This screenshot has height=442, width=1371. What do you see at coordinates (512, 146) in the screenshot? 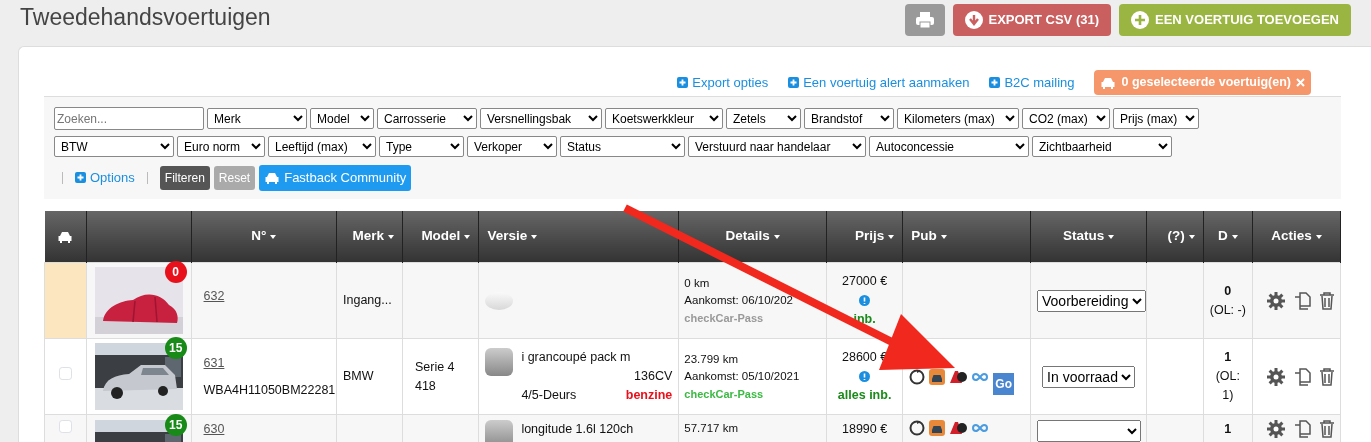
I see `filter-dropdown: Verkoper` at bounding box center [512, 146].